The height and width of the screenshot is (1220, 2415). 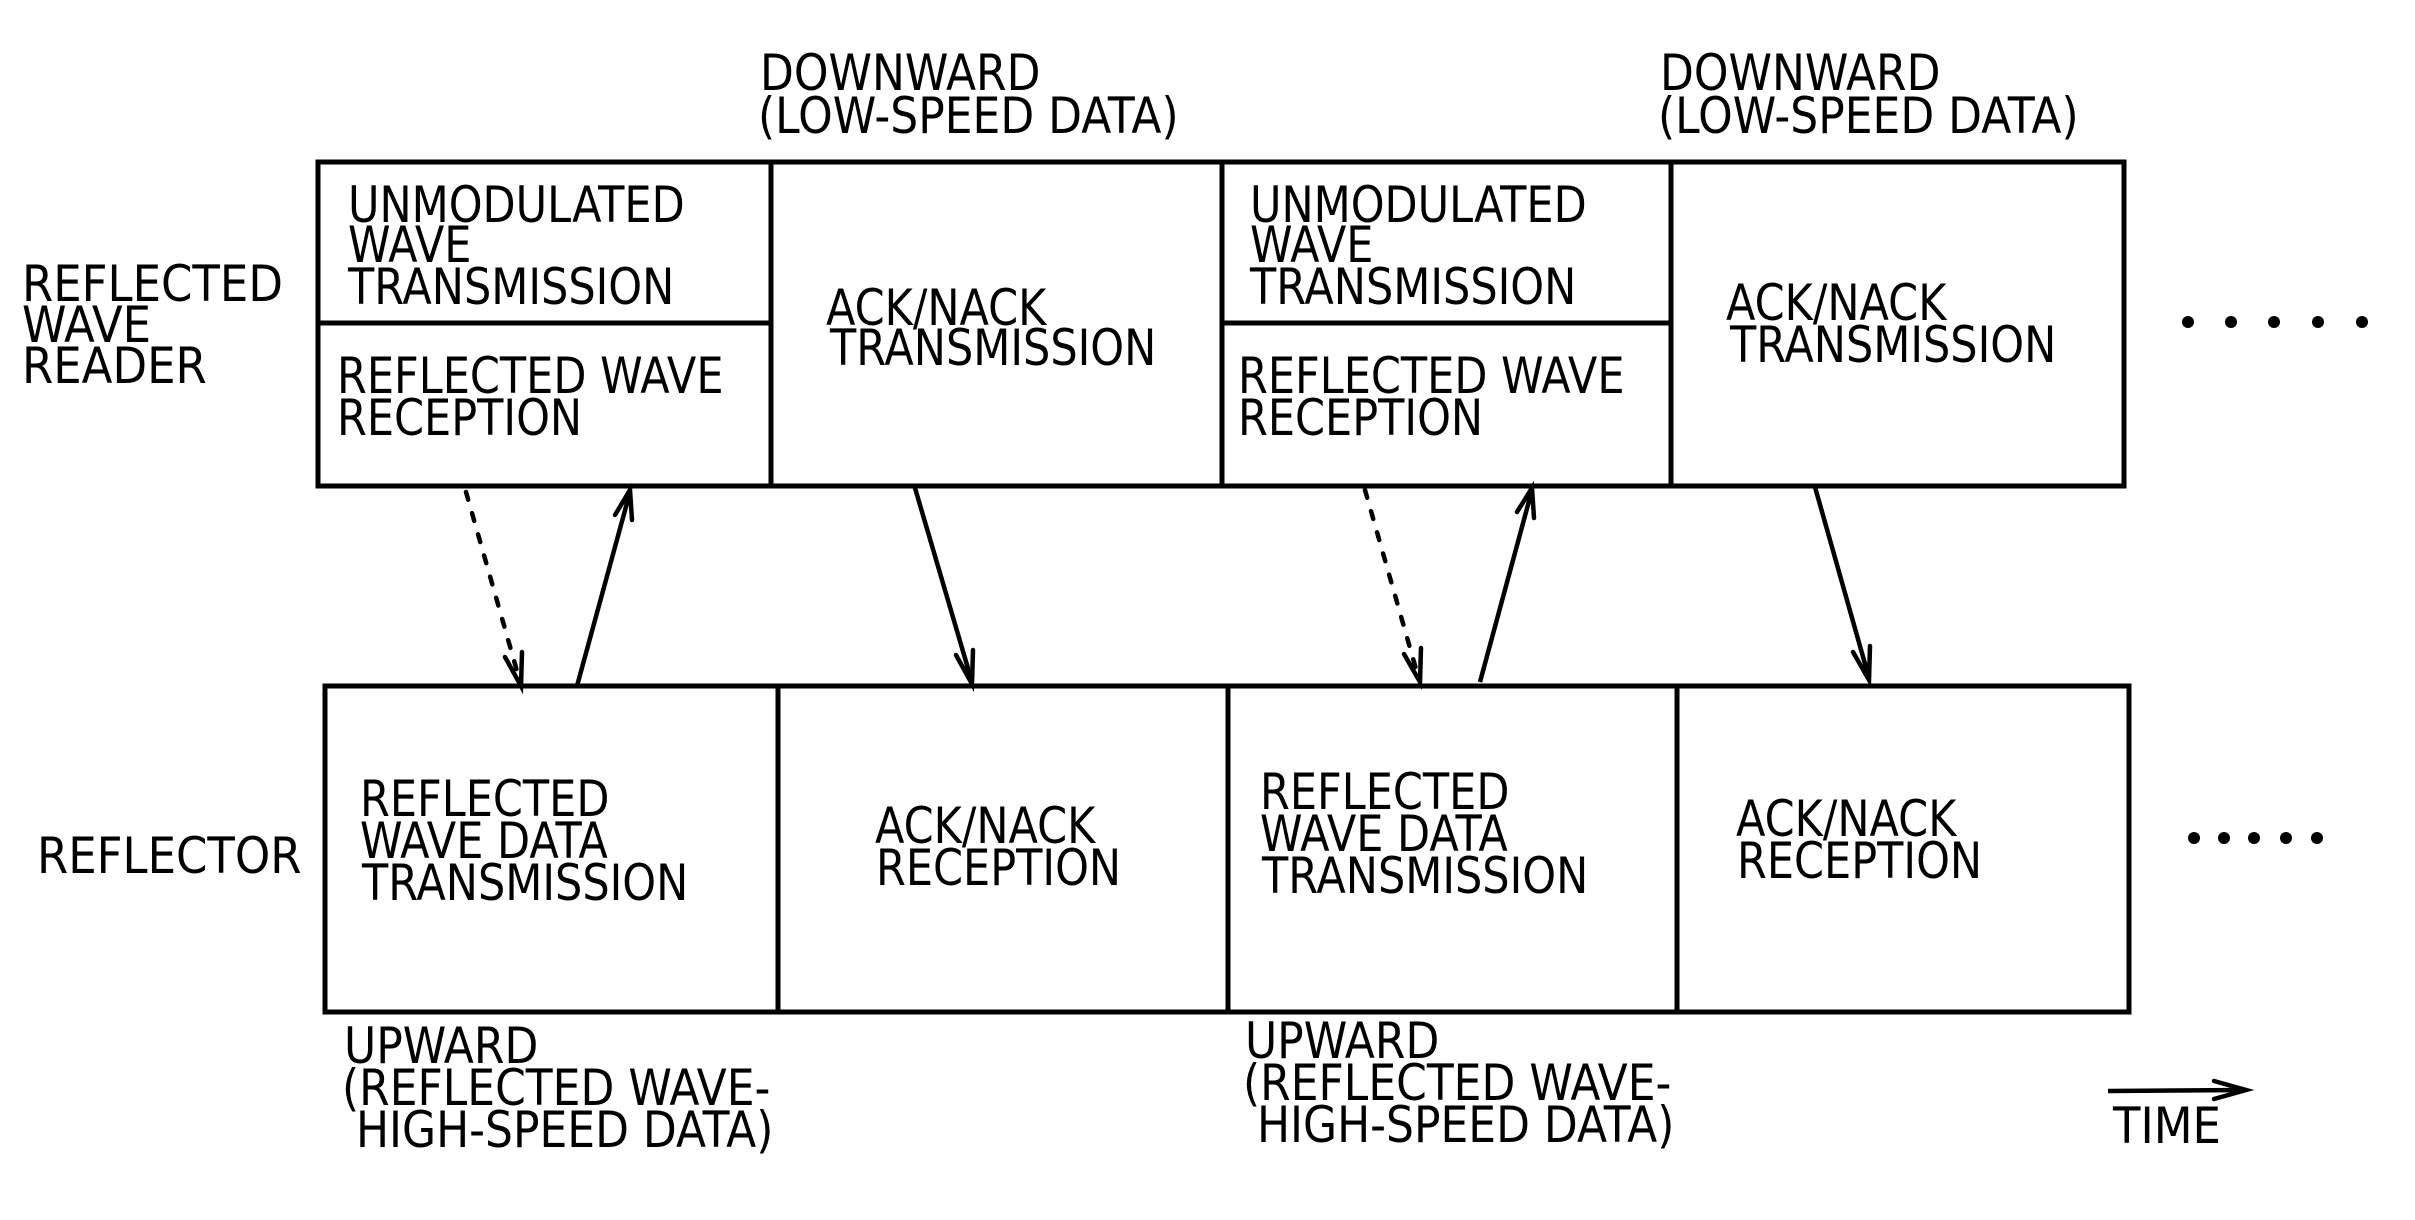 I want to click on time-axis: TIME, so click(x=2181, y=1117).